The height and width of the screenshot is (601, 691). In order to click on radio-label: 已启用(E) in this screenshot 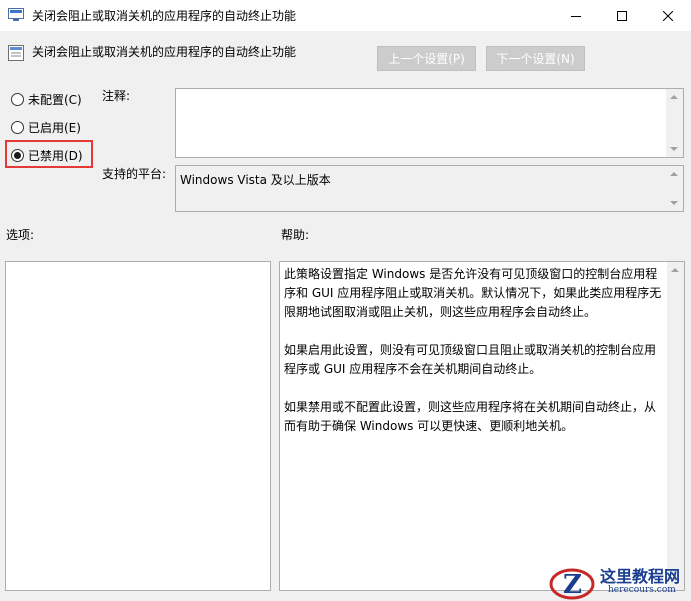, I will do `click(54, 127)`.